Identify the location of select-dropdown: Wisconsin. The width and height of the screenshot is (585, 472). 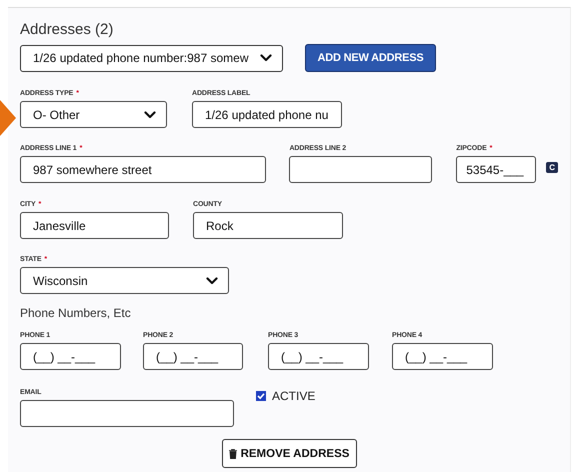
(124, 280).